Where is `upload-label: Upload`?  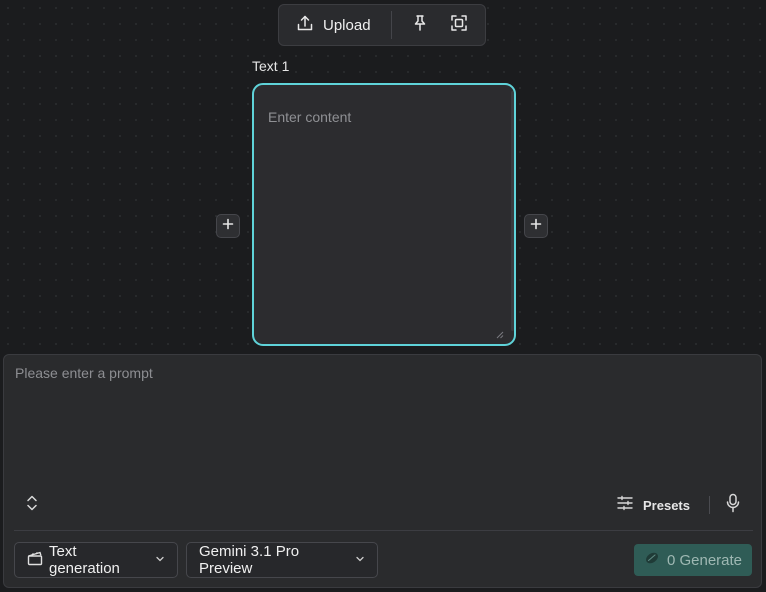
upload-label: Upload is located at coordinates (347, 25).